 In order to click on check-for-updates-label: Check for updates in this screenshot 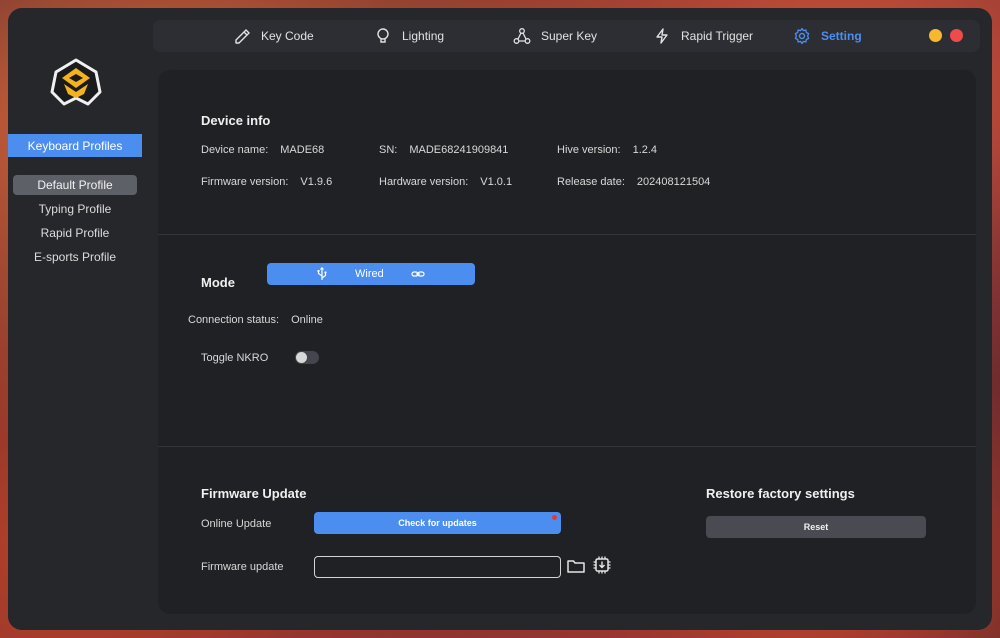, I will do `click(437, 523)`.